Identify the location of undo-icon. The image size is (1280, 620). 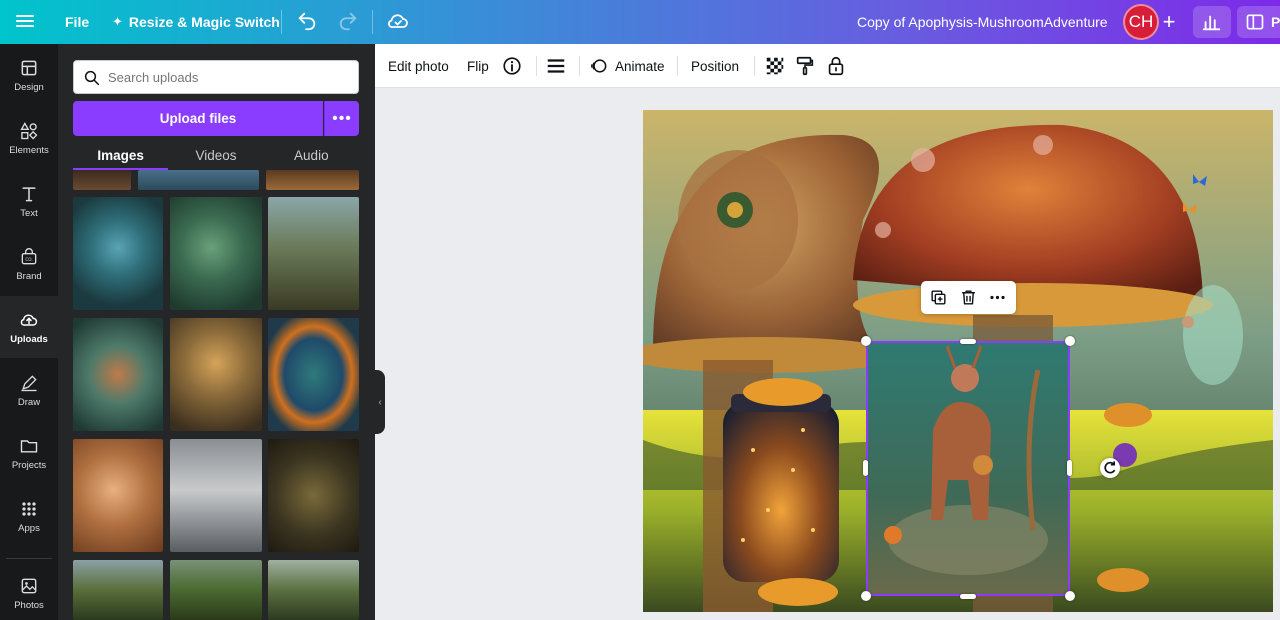
(307, 21).